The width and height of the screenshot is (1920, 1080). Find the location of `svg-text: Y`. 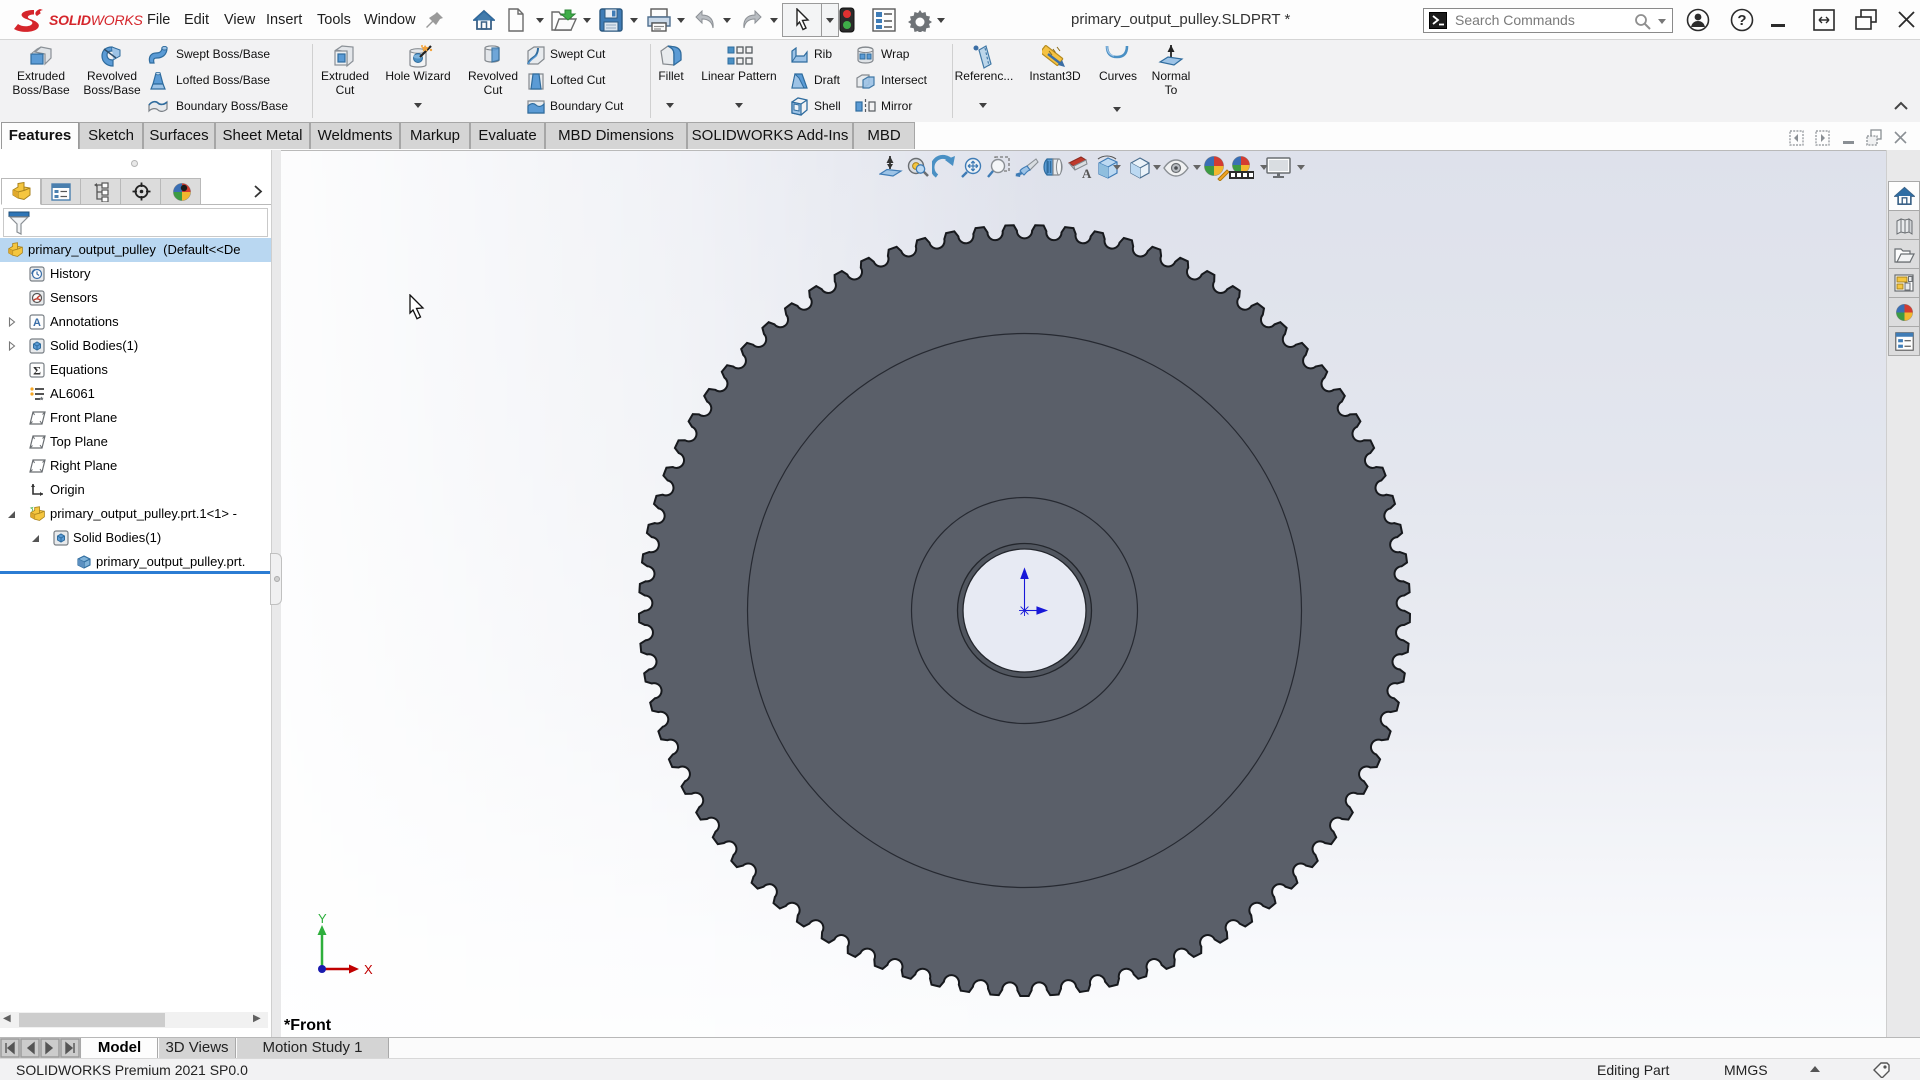

svg-text: Y is located at coordinates (322, 918).